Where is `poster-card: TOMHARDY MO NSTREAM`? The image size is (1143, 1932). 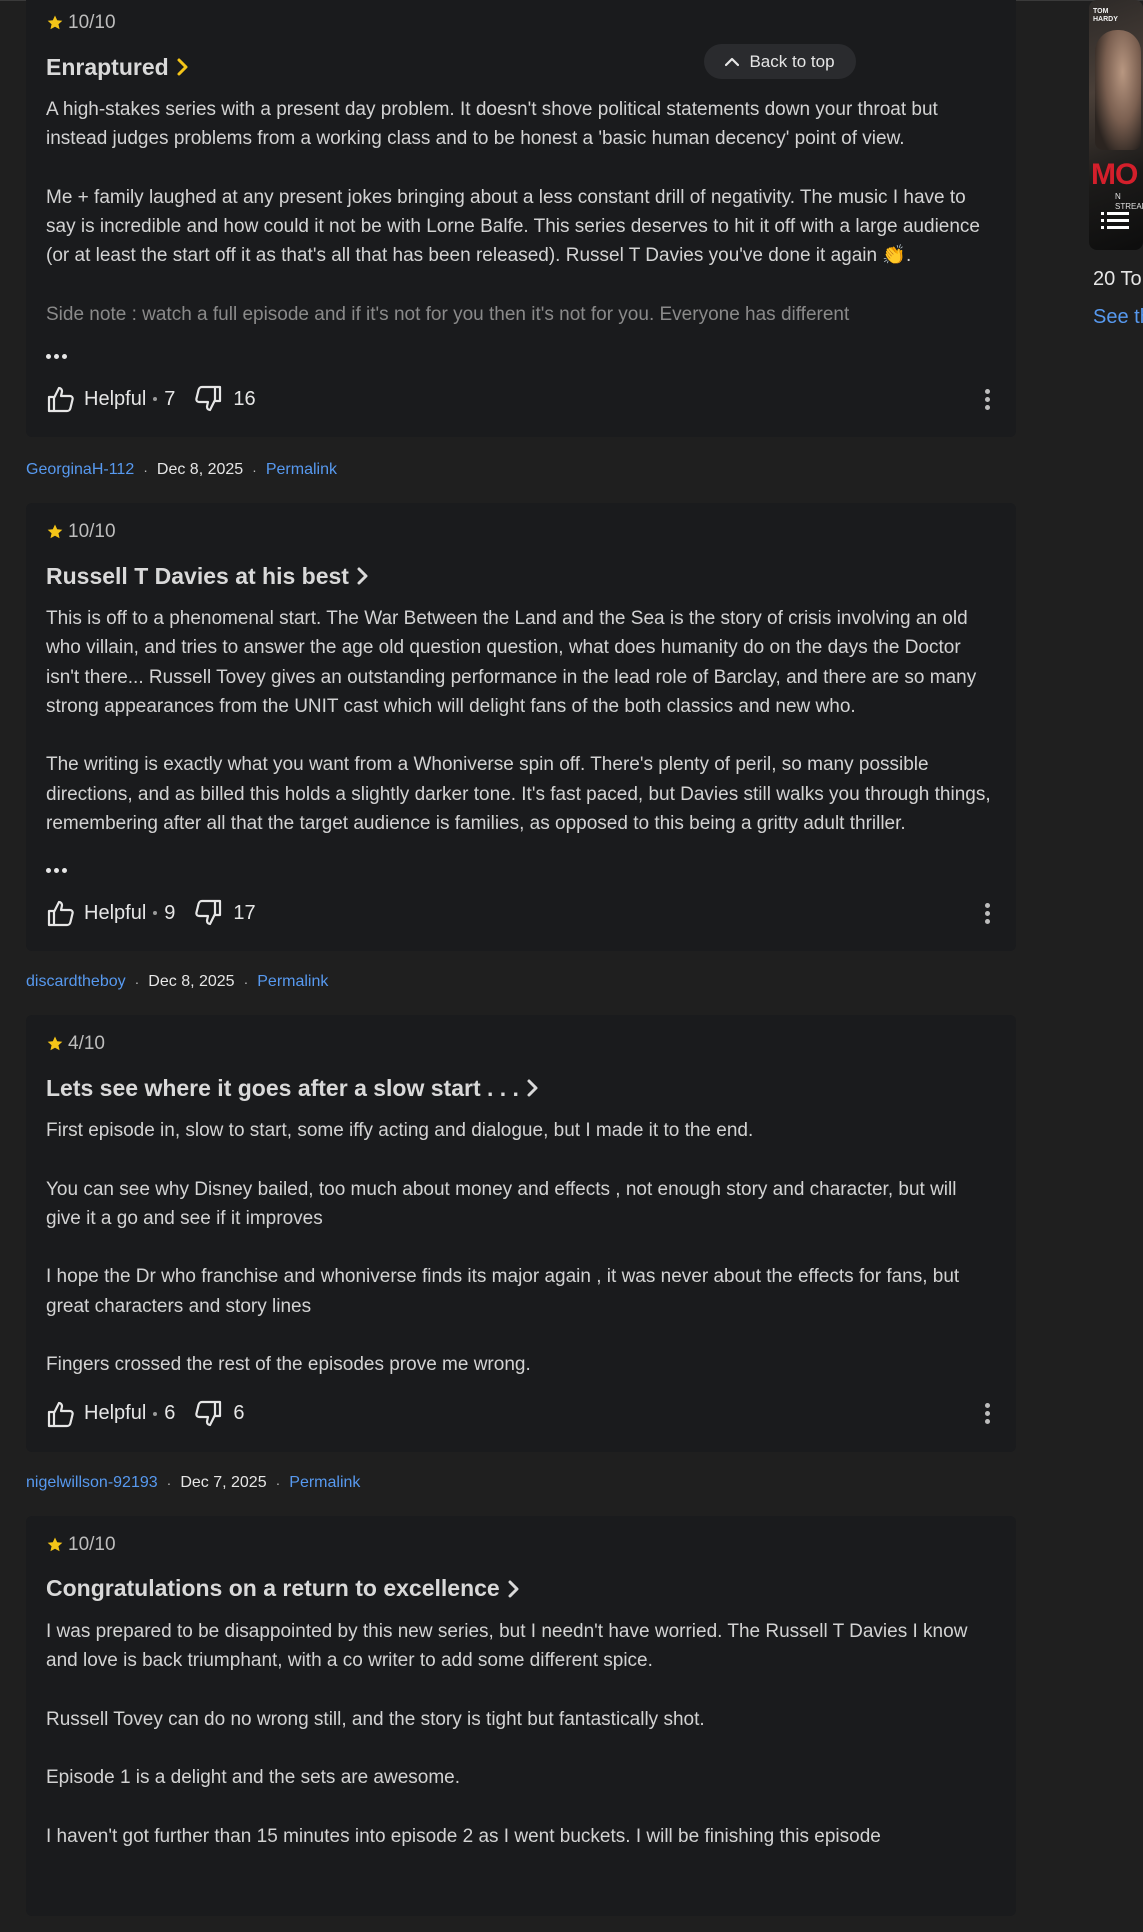 poster-card: TOMHARDY MO NSTREAM is located at coordinates (1116, 125).